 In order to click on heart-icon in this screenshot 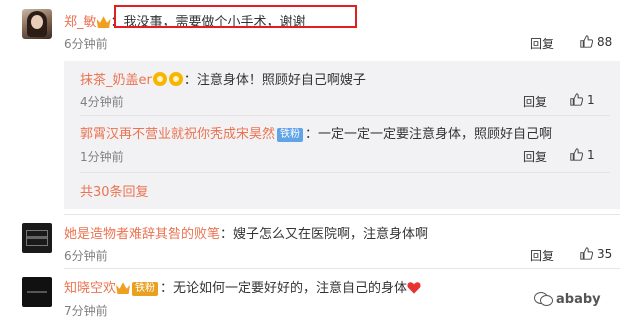, I will do `click(414, 288)`.